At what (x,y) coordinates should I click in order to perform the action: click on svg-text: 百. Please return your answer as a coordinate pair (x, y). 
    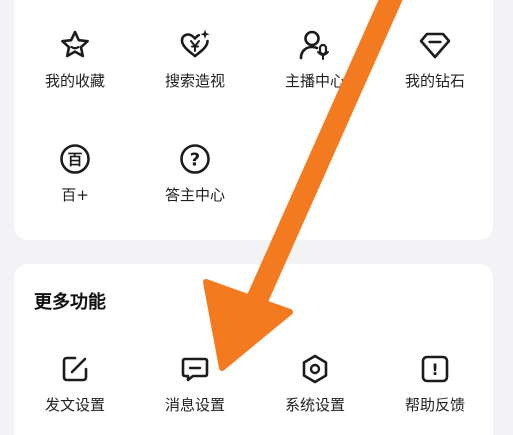
    Looking at the image, I should click on (74, 160).